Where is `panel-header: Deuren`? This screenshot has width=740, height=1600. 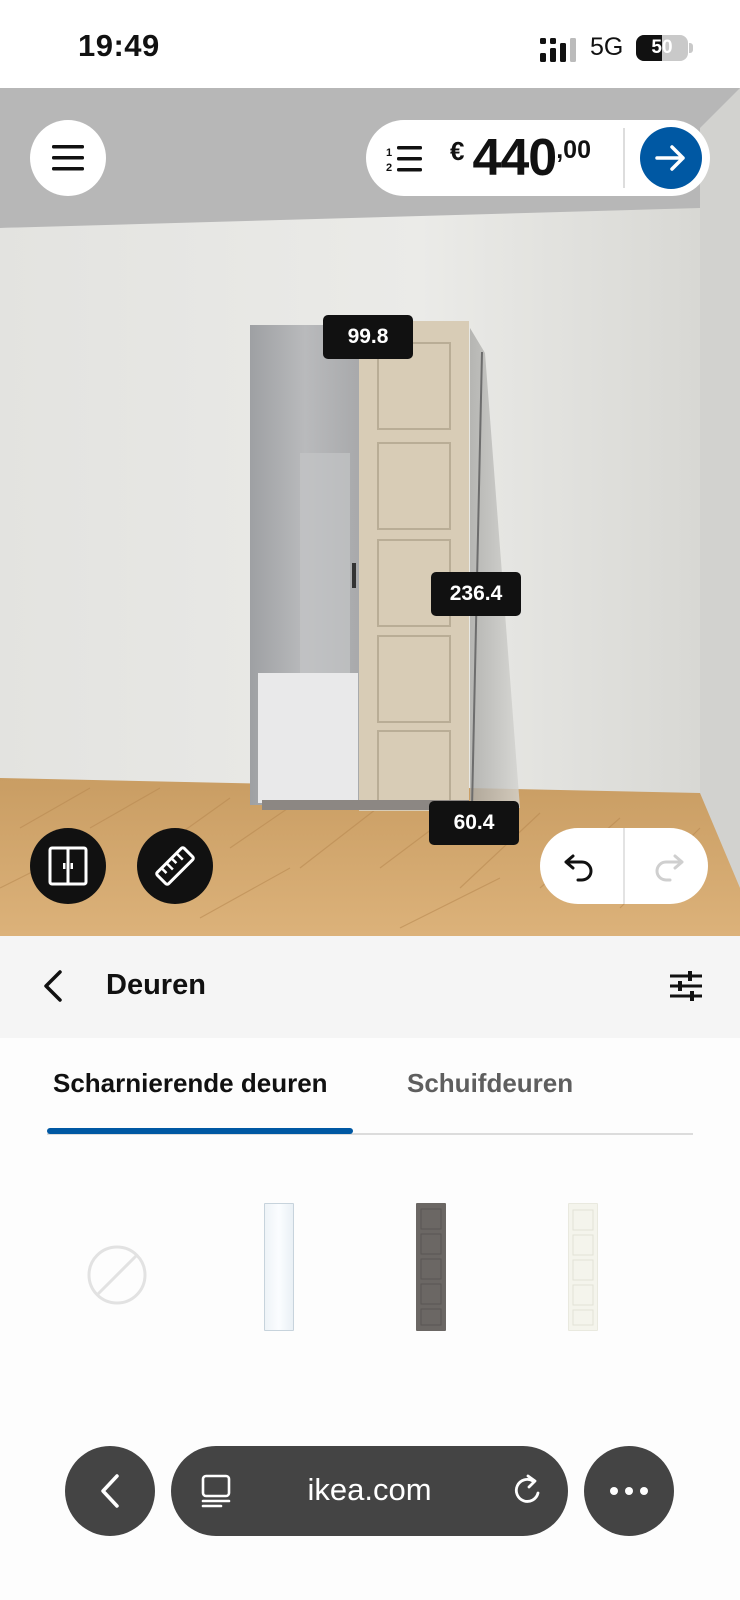 panel-header: Deuren is located at coordinates (370, 987).